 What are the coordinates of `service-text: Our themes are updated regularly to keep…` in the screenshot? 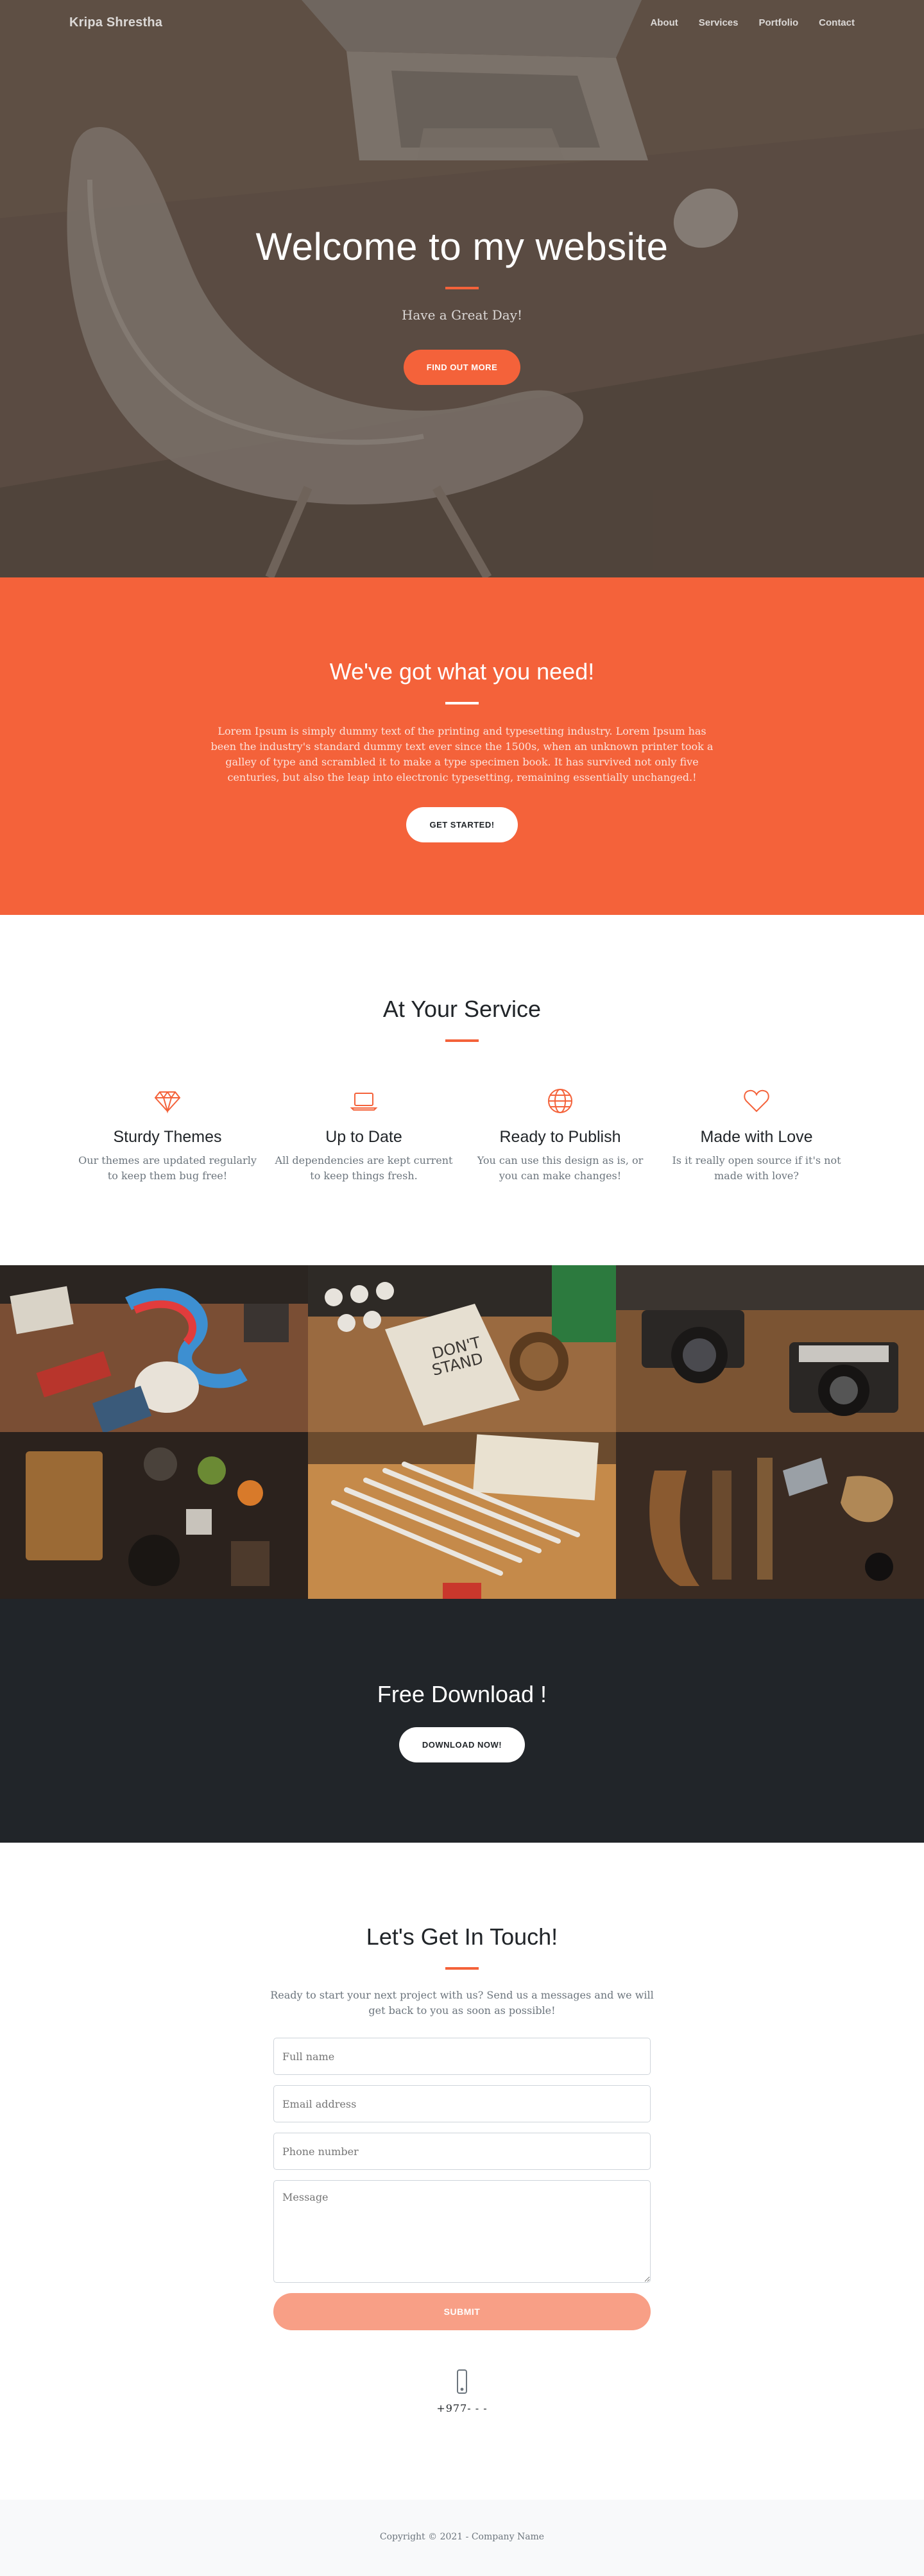 It's located at (168, 1168).